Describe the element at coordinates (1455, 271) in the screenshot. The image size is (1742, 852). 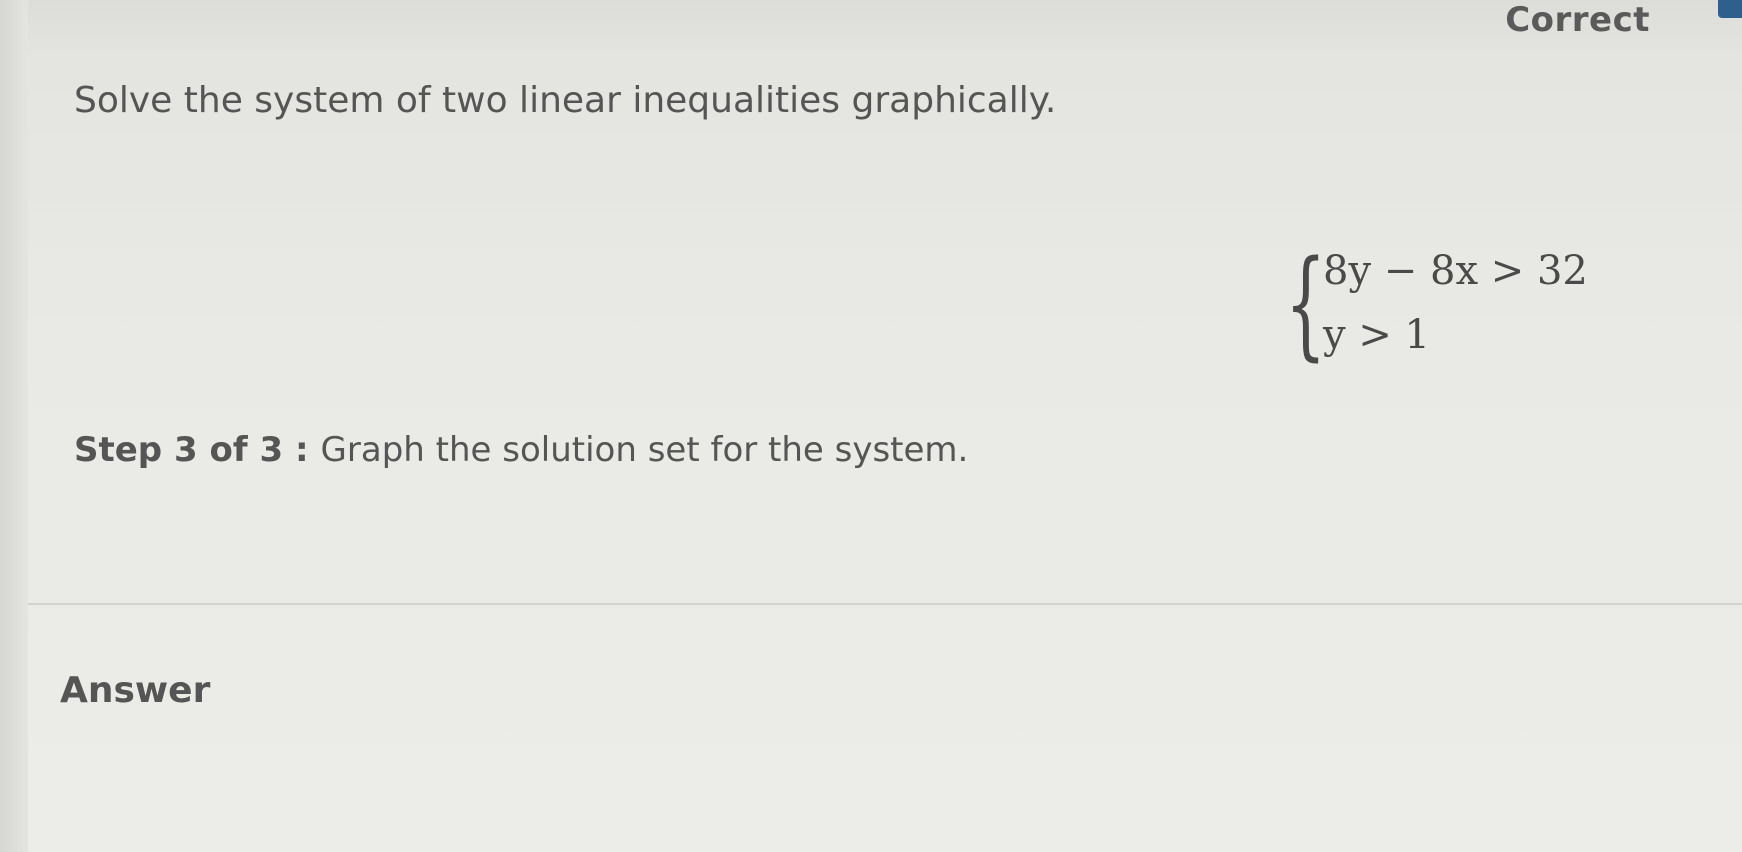
I see `inequality-1: 8y − 8x > 32` at that location.